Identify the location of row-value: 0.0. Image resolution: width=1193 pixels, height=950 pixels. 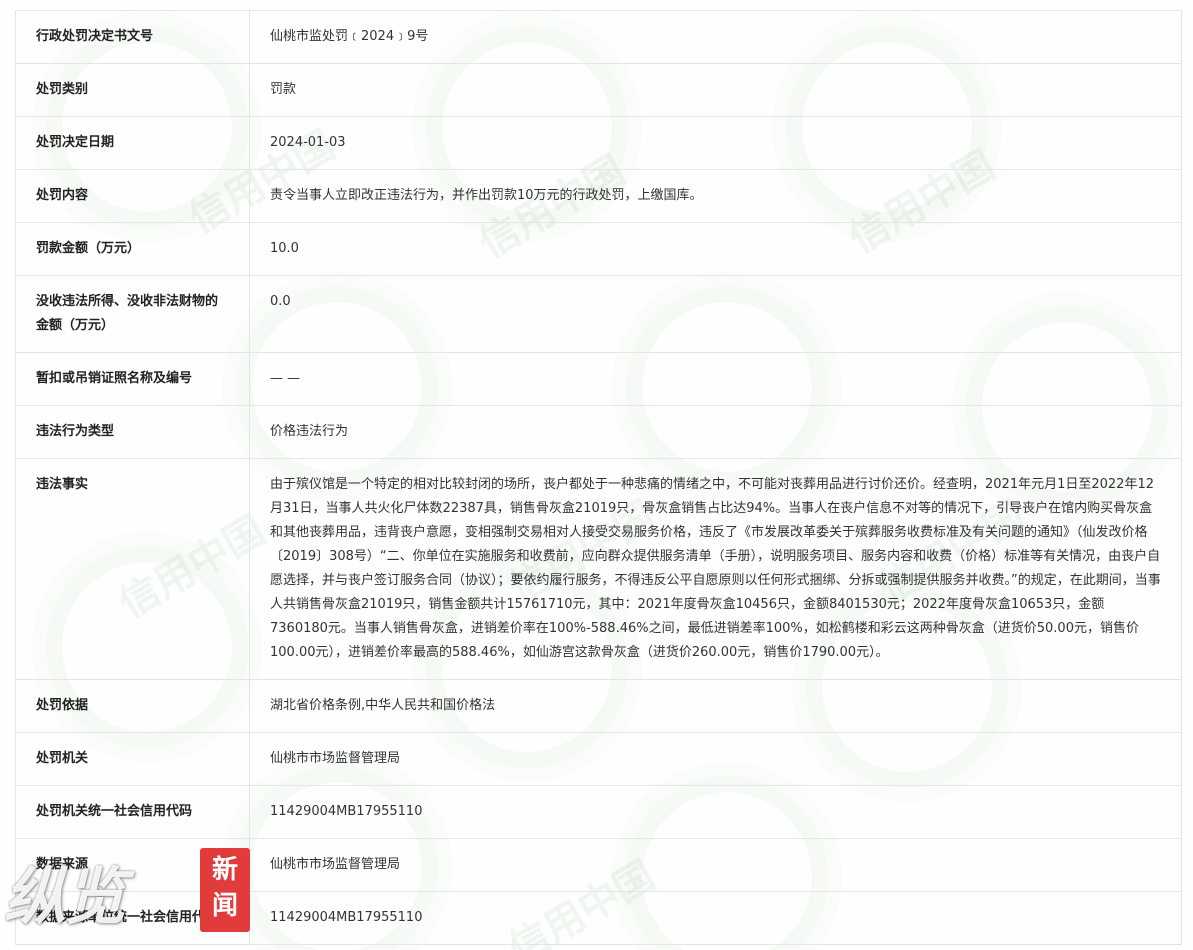
(715, 314).